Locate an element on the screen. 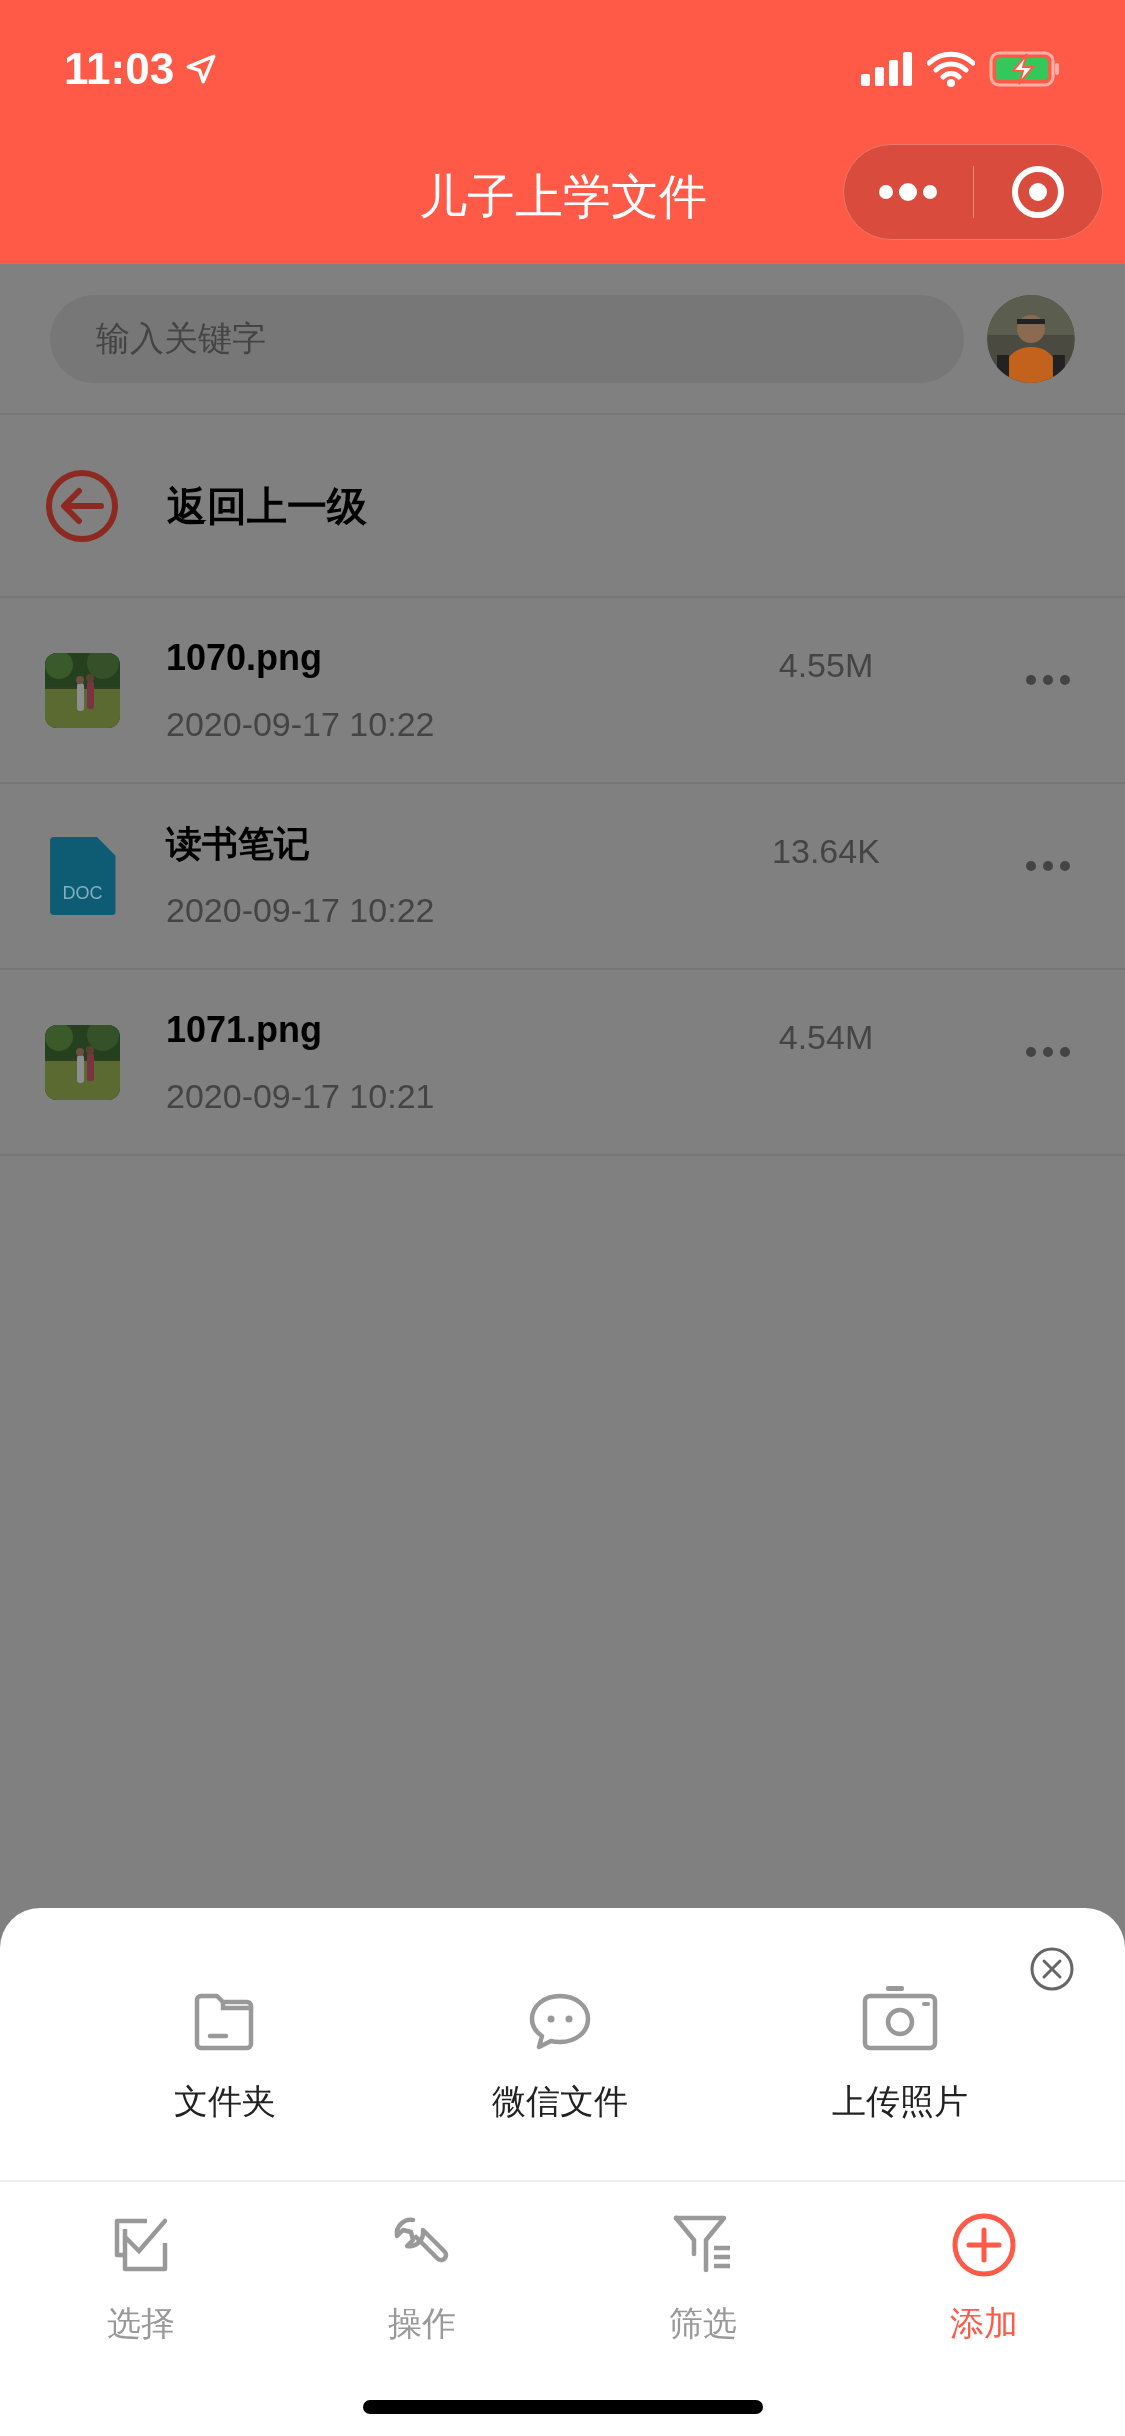 This screenshot has width=1125, height=2436. sheet-option: 文件夹 is located at coordinates (225, 2053).